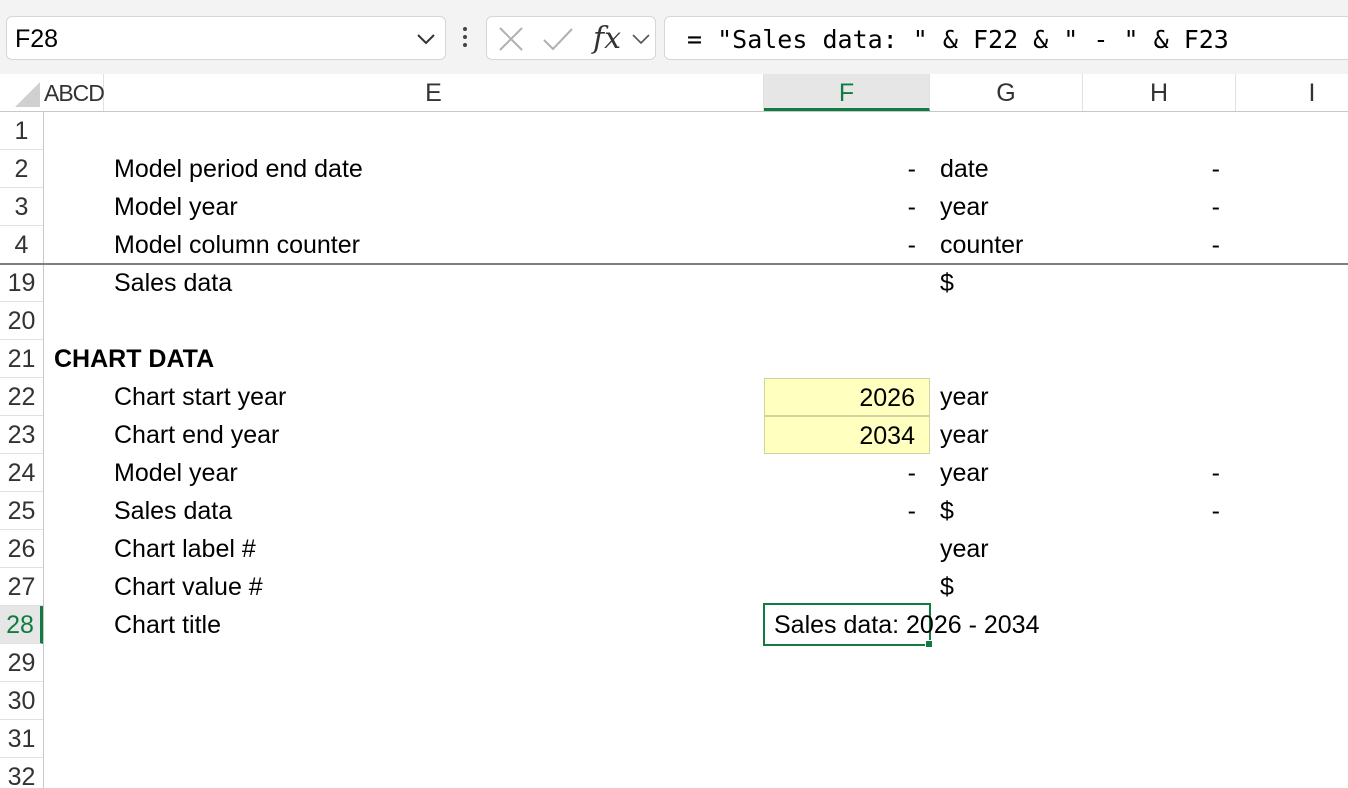  Describe the element at coordinates (696, 435) in the screenshot. I see `table-row: Chart end year 2034 year` at that location.